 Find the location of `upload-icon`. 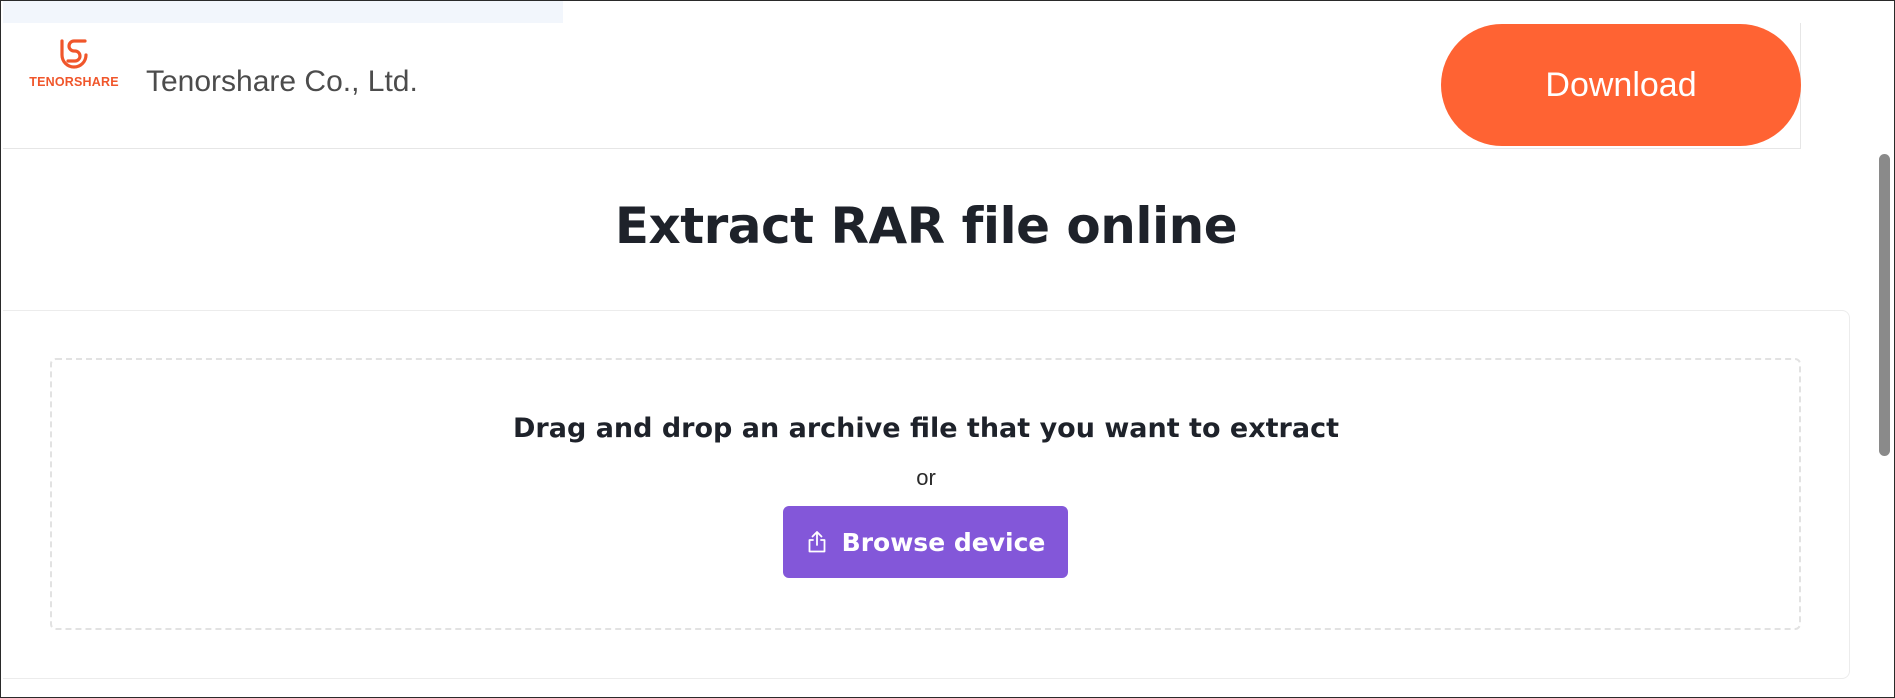

upload-icon is located at coordinates (817, 542).